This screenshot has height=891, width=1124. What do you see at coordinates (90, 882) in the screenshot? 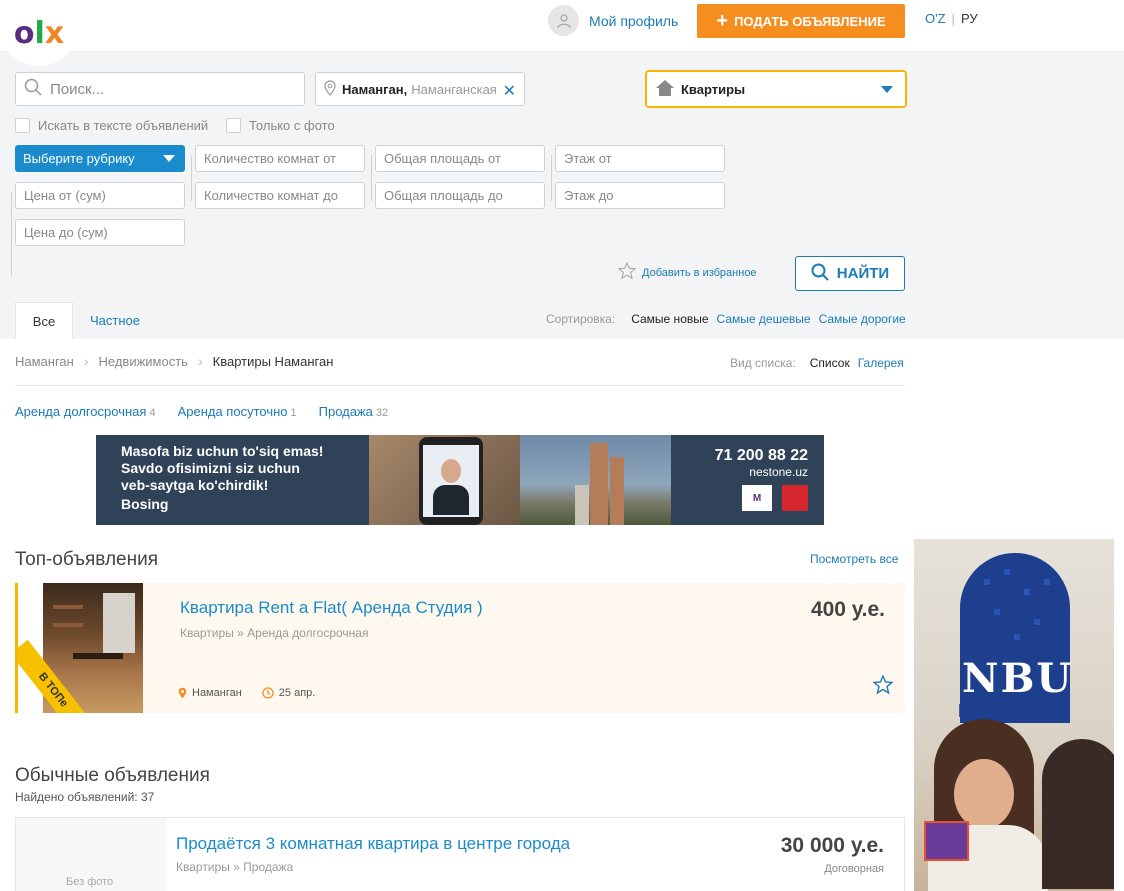
I see `no-photo-label: Без фото` at bounding box center [90, 882].